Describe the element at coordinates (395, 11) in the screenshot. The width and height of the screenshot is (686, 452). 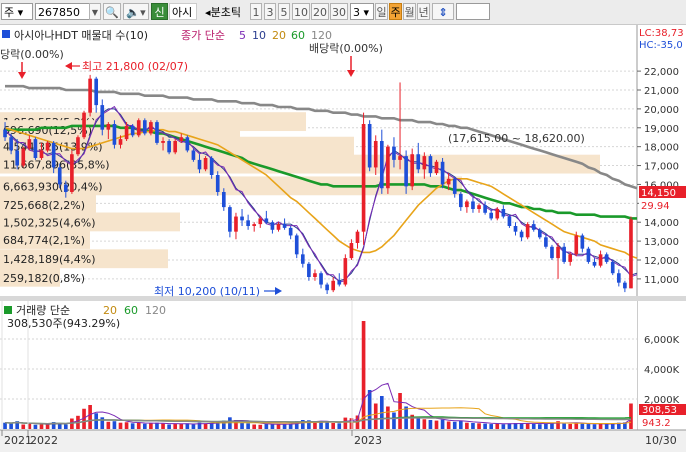
I see `tab-week: 주` at that location.